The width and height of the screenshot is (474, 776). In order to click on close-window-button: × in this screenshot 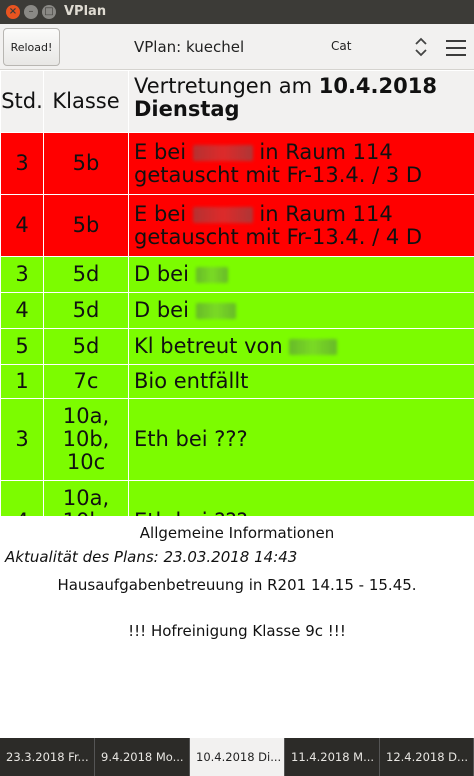, I will do `click(13, 12)`.